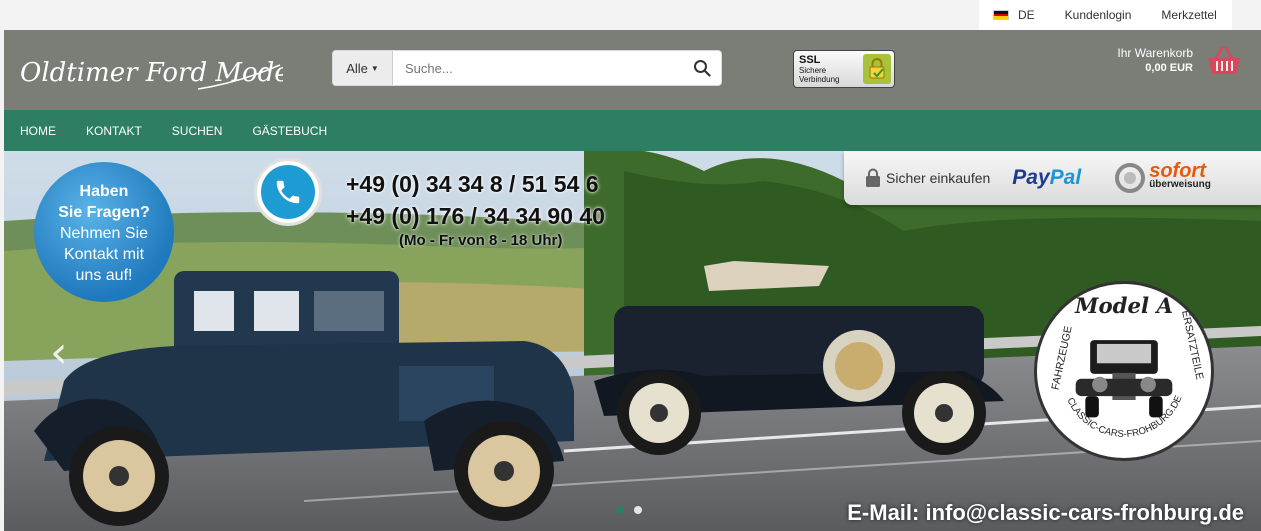 The width and height of the screenshot is (1261, 531). I want to click on sofort-logo: sofort überweisung, so click(1163, 176).